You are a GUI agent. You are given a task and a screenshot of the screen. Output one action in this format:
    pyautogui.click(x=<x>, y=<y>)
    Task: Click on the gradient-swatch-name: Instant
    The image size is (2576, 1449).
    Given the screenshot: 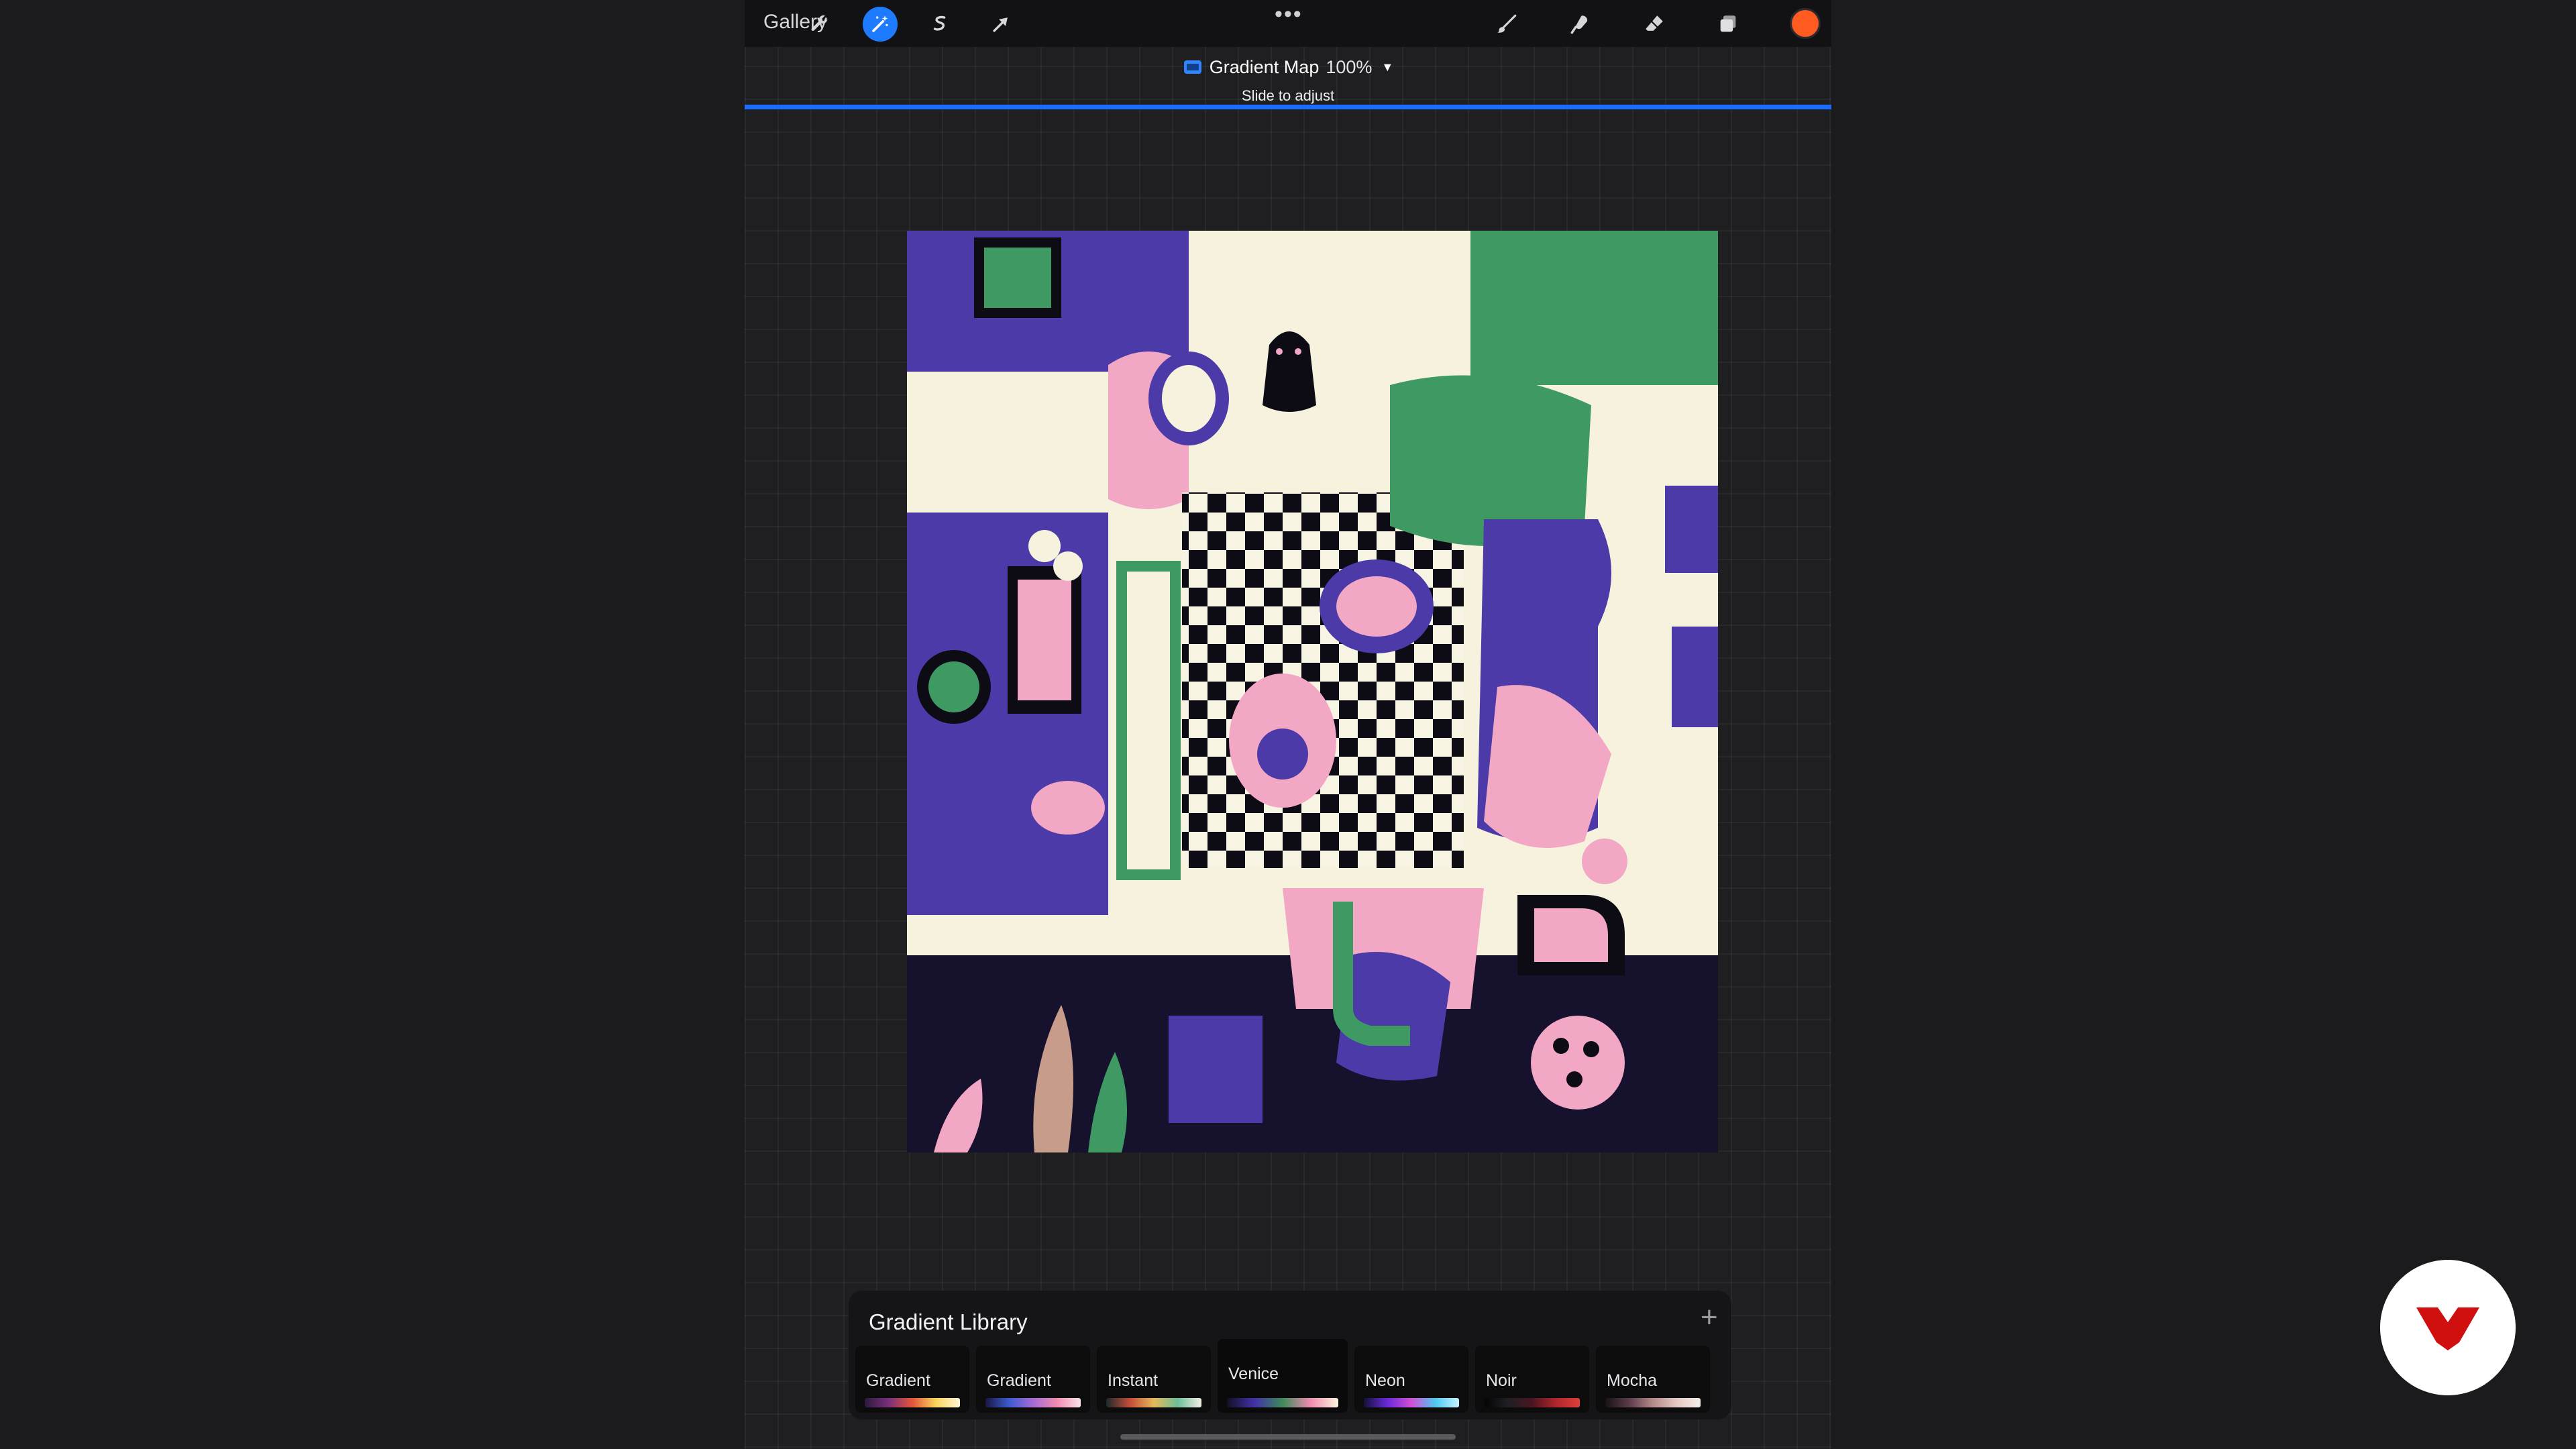 What is the action you would take?
    pyautogui.click(x=1133, y=1380)
    